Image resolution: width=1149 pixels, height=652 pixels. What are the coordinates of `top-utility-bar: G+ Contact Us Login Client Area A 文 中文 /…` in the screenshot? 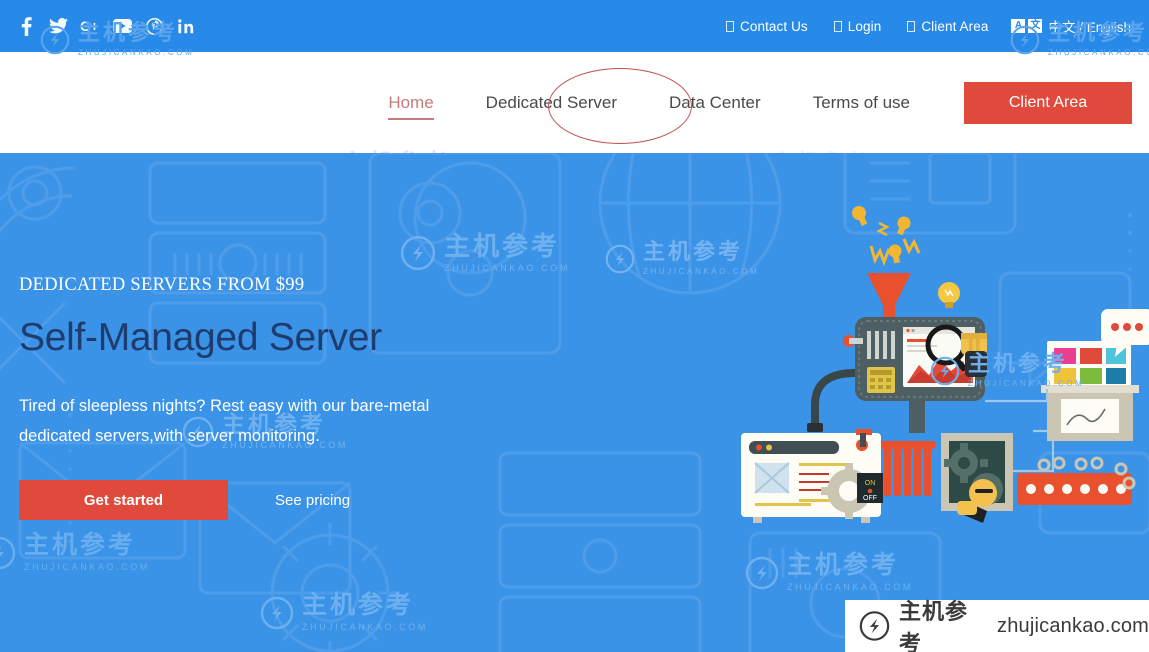 It's located at (574, 26).